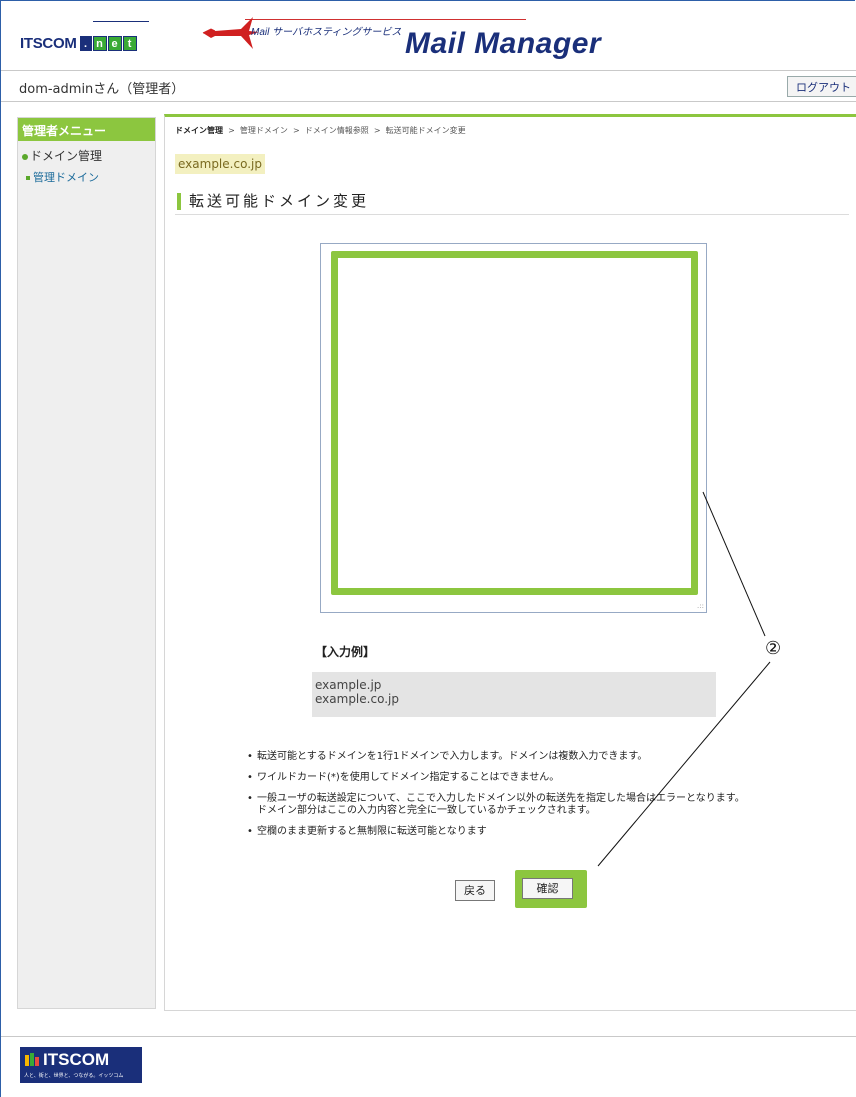 The width and height of the screenshot is (856, 1097). What do you see at coordinates (25, 156) in the screenshot?
I see `bullet-icon` at bounding box center [25, 156].